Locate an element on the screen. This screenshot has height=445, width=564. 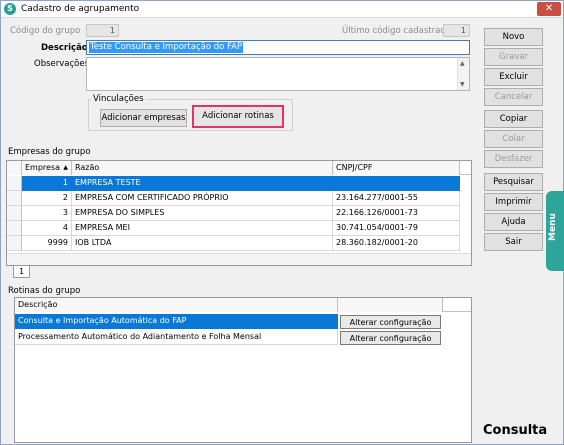
observacoes-scrollbar: ▲ ▼ is located at coordinates (463, 74).